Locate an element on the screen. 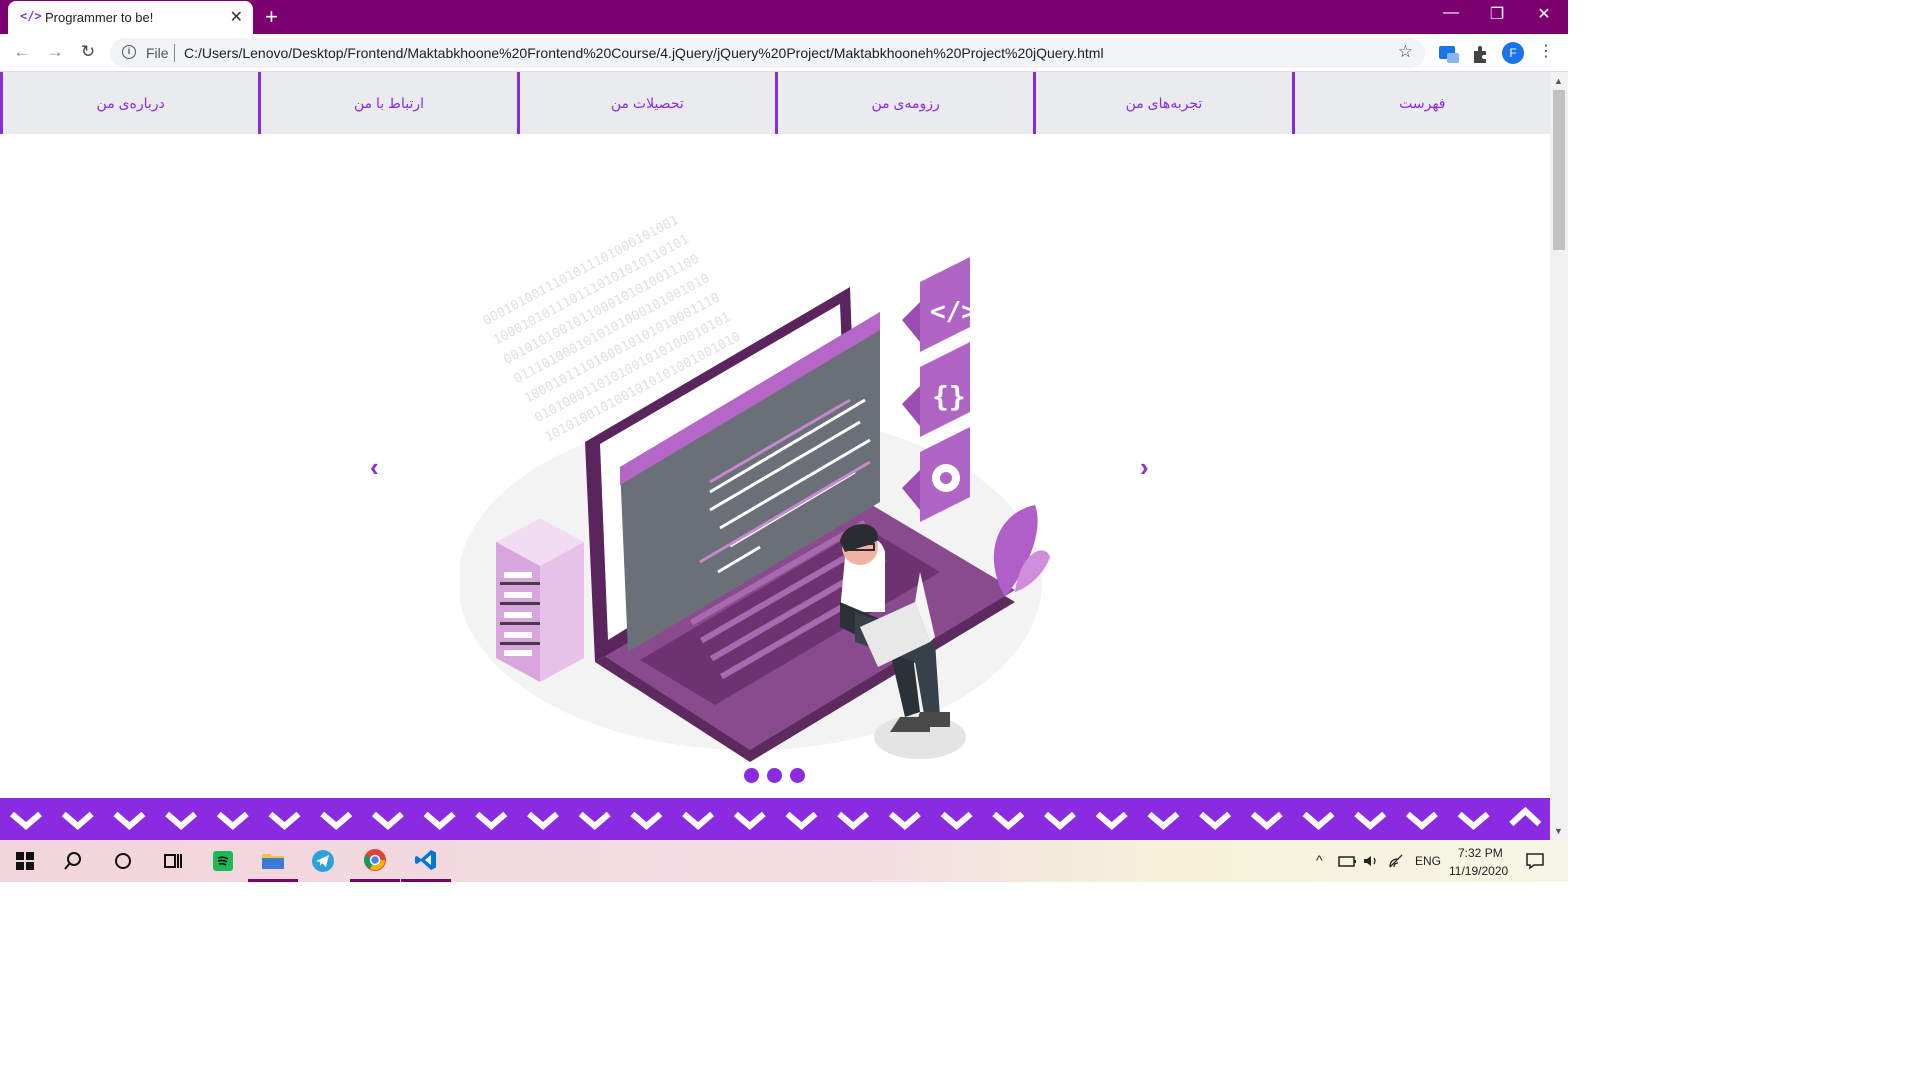  code-favicon-icon: </> is located at coordinates (31, 16).